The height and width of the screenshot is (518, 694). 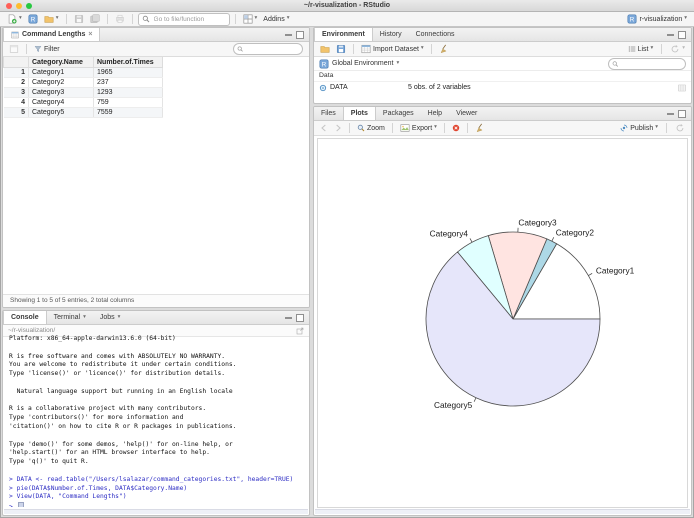 I want to click on list-label: List, so click(x=643, y=49).